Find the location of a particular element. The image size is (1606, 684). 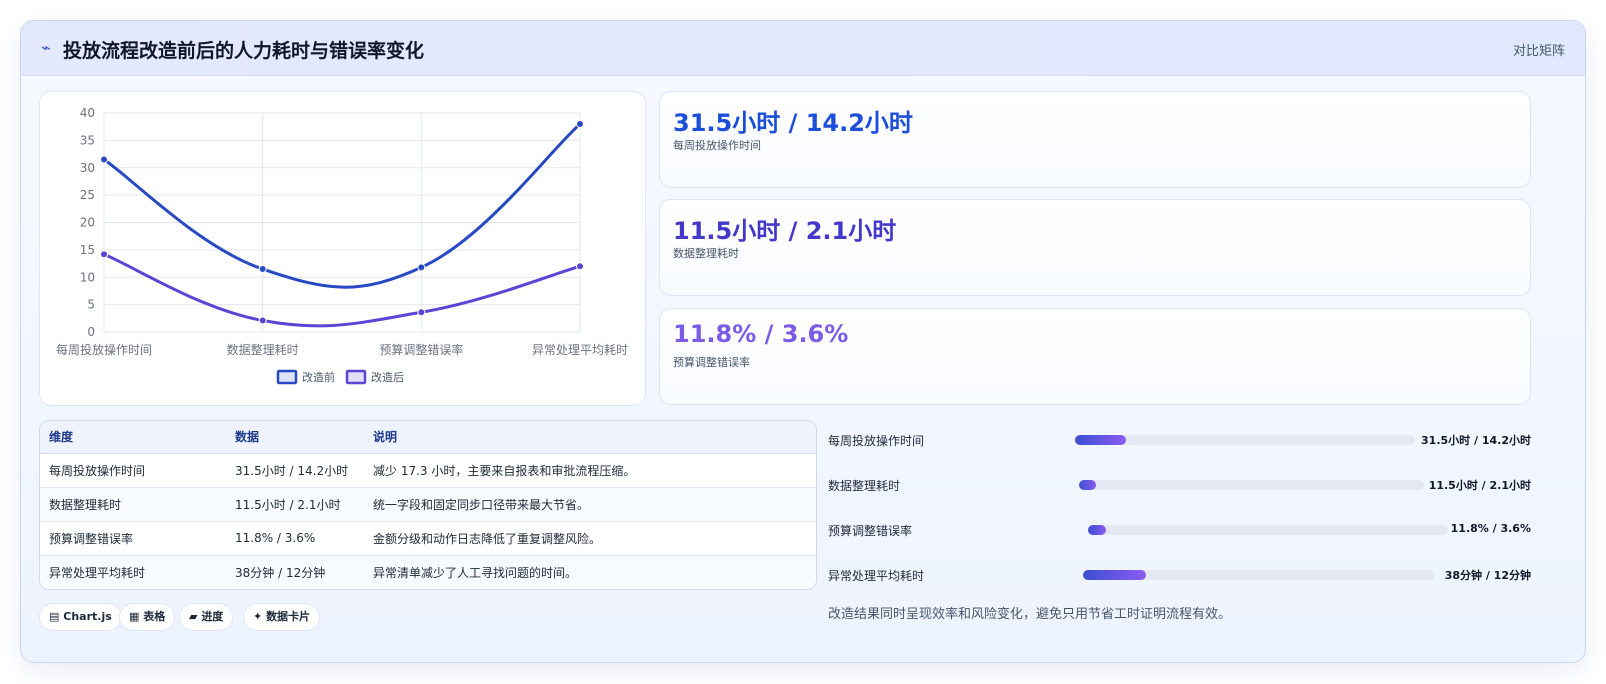

table-header-row: 维度 数据 说明 is located at coordinates (428, 437).